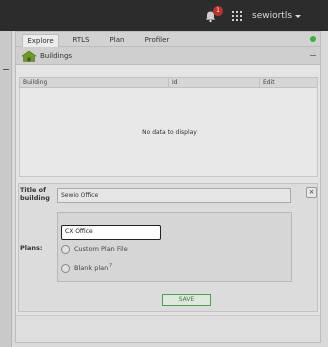 The image size is (328, 347). I want to click on section-title: Buildings, so click(56, 56).